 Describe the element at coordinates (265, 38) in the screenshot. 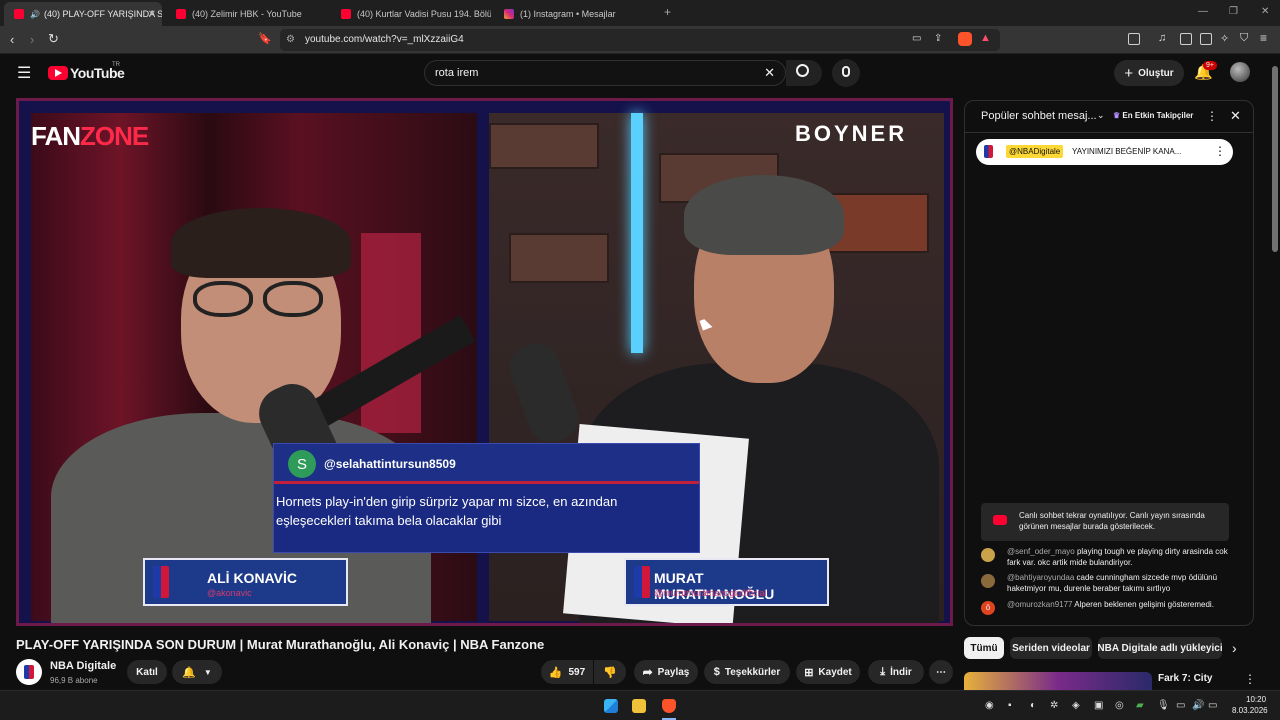

I see `bookmark-icon: 🔖` at that location.